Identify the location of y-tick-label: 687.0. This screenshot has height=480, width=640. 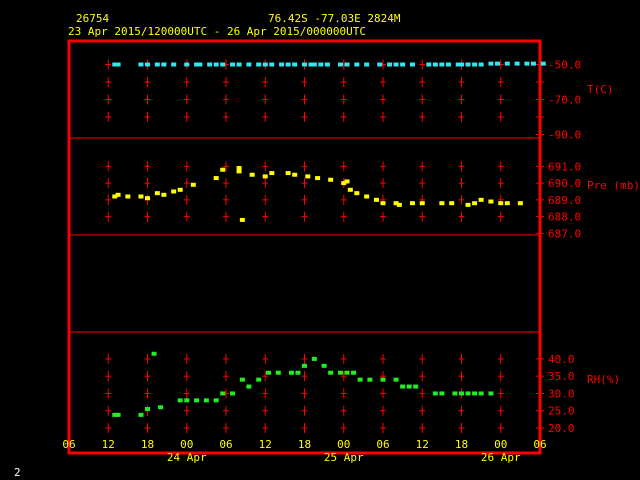
(564, 233).